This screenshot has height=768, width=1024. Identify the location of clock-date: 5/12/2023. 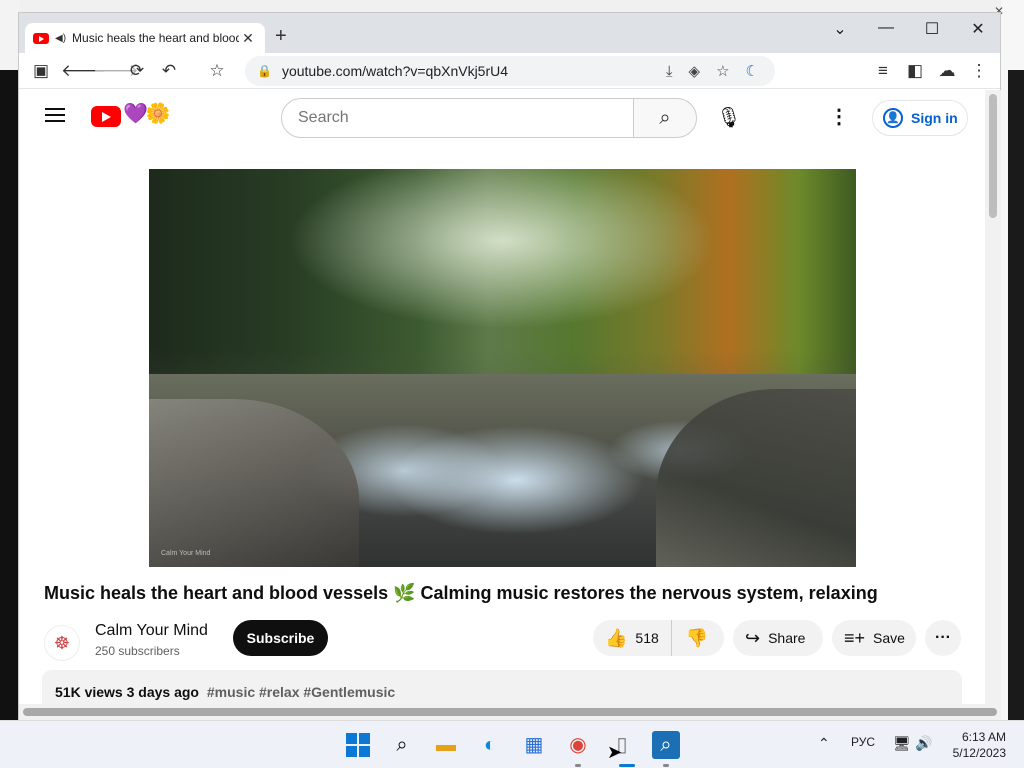
(979, 753).